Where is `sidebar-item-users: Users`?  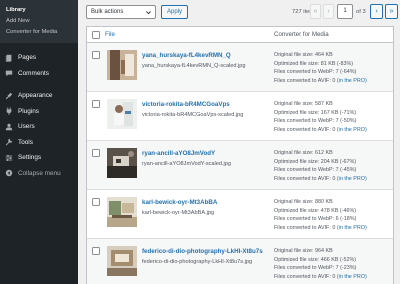
sidebar-item-users: Users is located at coordinates (39, 127).